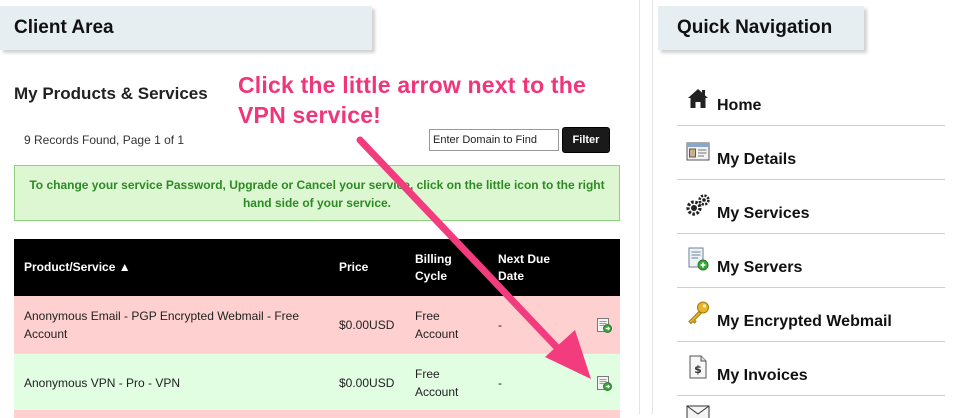  I want to click on nav-label: Home, so click(739, 105).